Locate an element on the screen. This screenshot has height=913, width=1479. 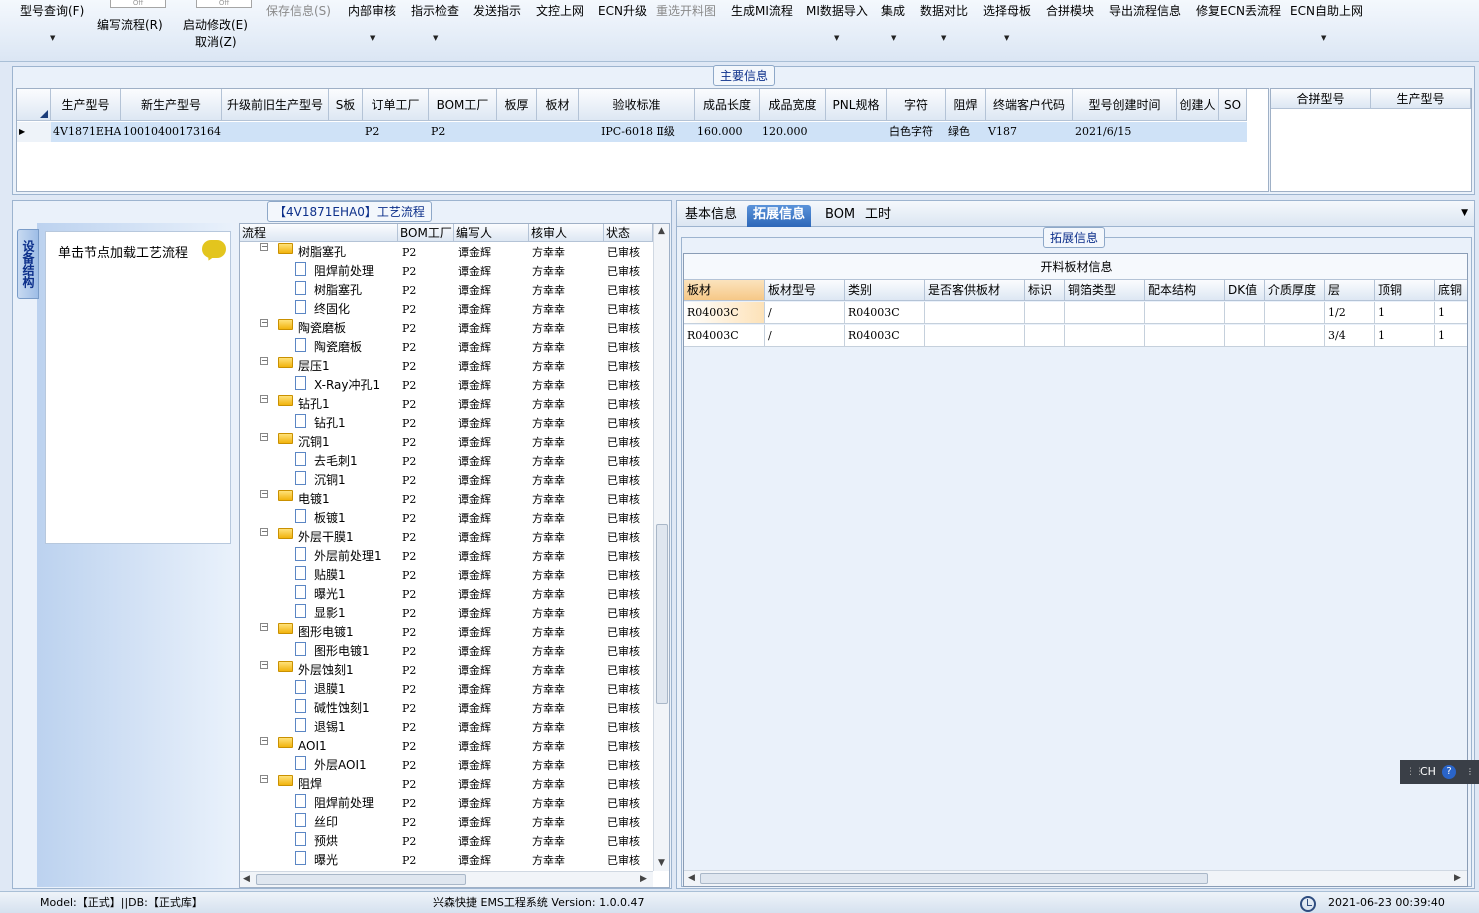
main-grid-header: 型号创建时间 is located at coordinates (1125, 105).